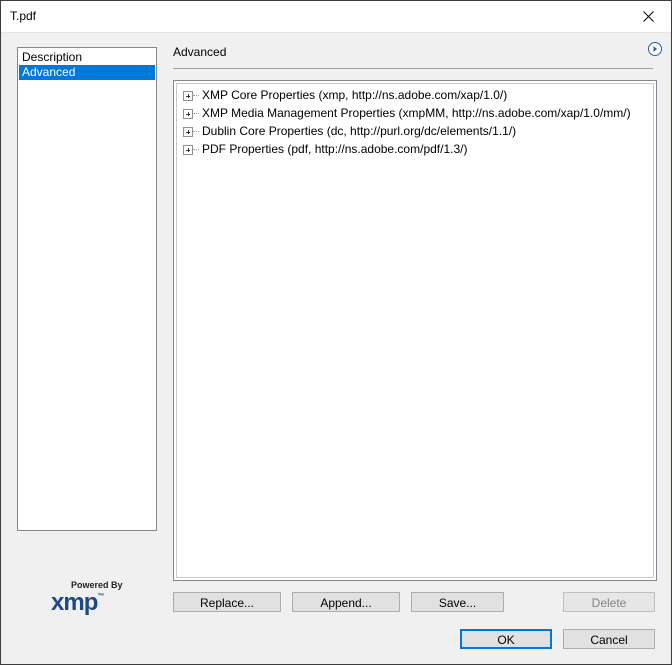  Describe the element at coordinates (336, 17) in the screenshot. I see `title-bar: T.pdf` at that location.